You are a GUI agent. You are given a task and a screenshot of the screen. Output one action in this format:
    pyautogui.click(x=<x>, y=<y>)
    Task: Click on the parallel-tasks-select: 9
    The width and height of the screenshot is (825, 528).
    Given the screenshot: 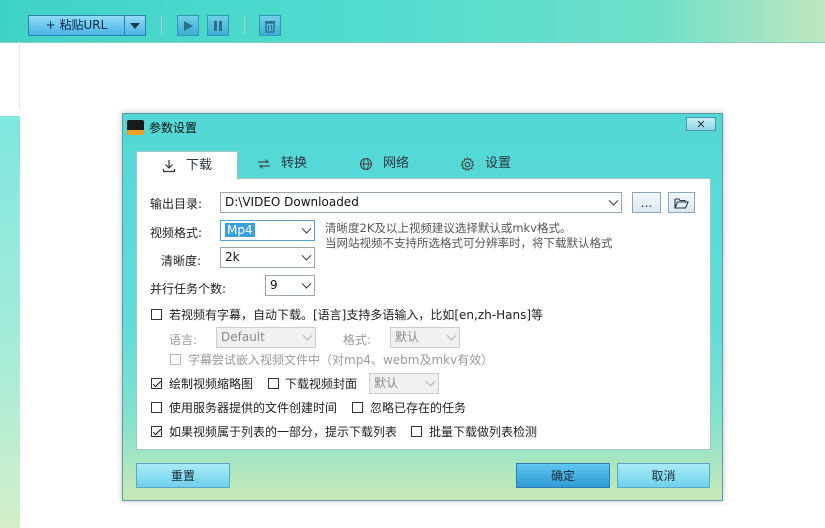 What is the action you would take?
    pyautogui.click(x=290, y=285)
    